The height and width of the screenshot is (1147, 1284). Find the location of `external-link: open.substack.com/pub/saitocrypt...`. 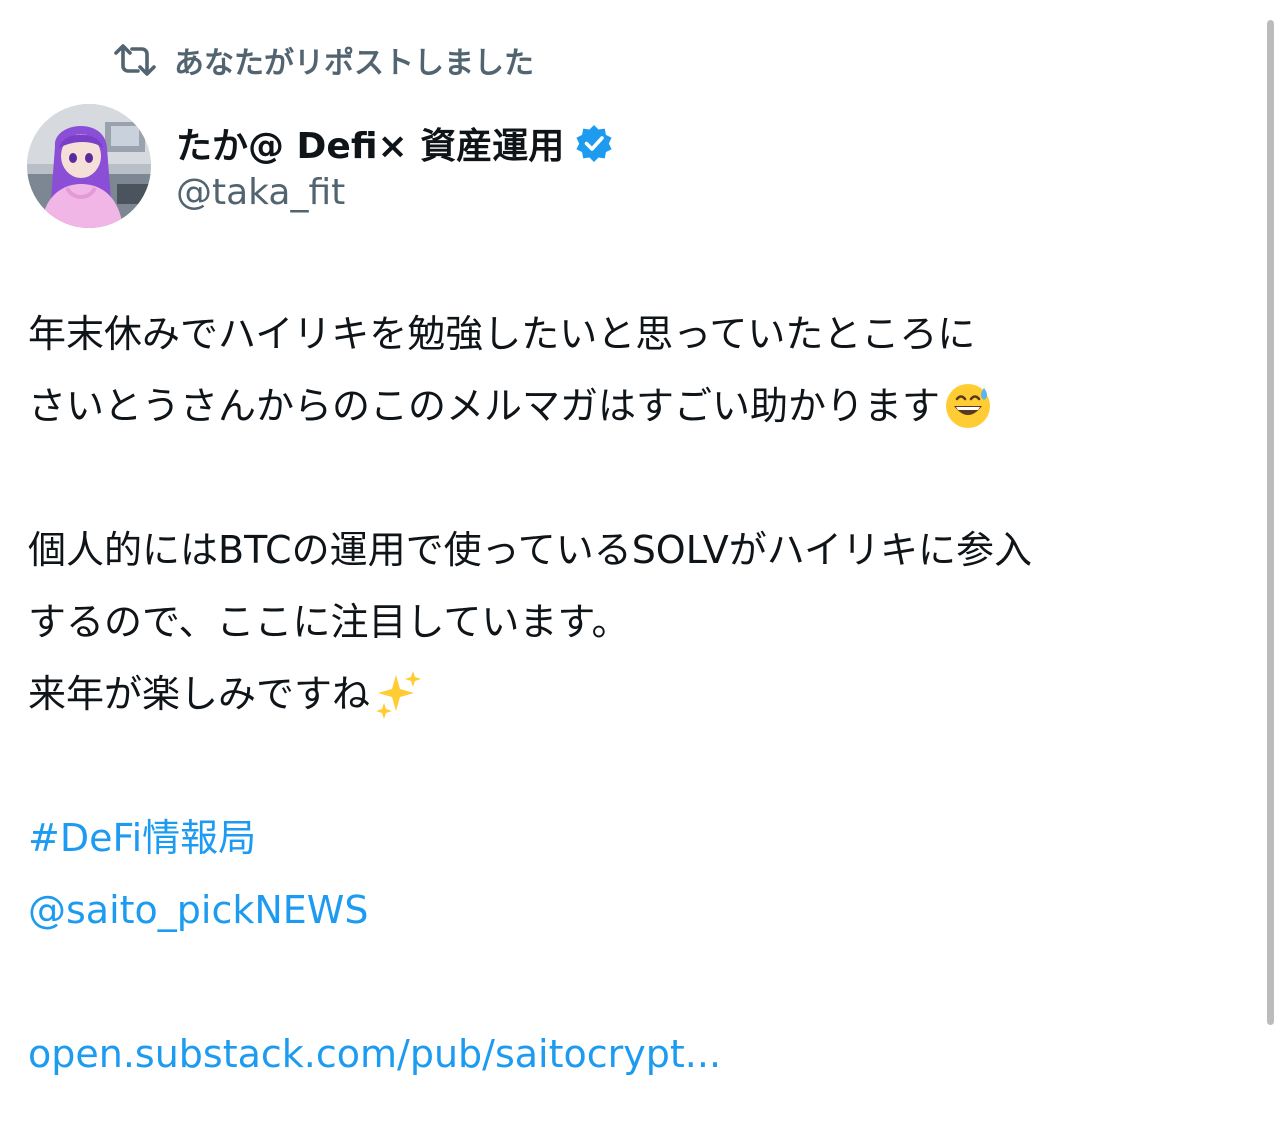

external-link: open.substack.com/pub/saitocrypt... is located at coordinates (638, 1054).